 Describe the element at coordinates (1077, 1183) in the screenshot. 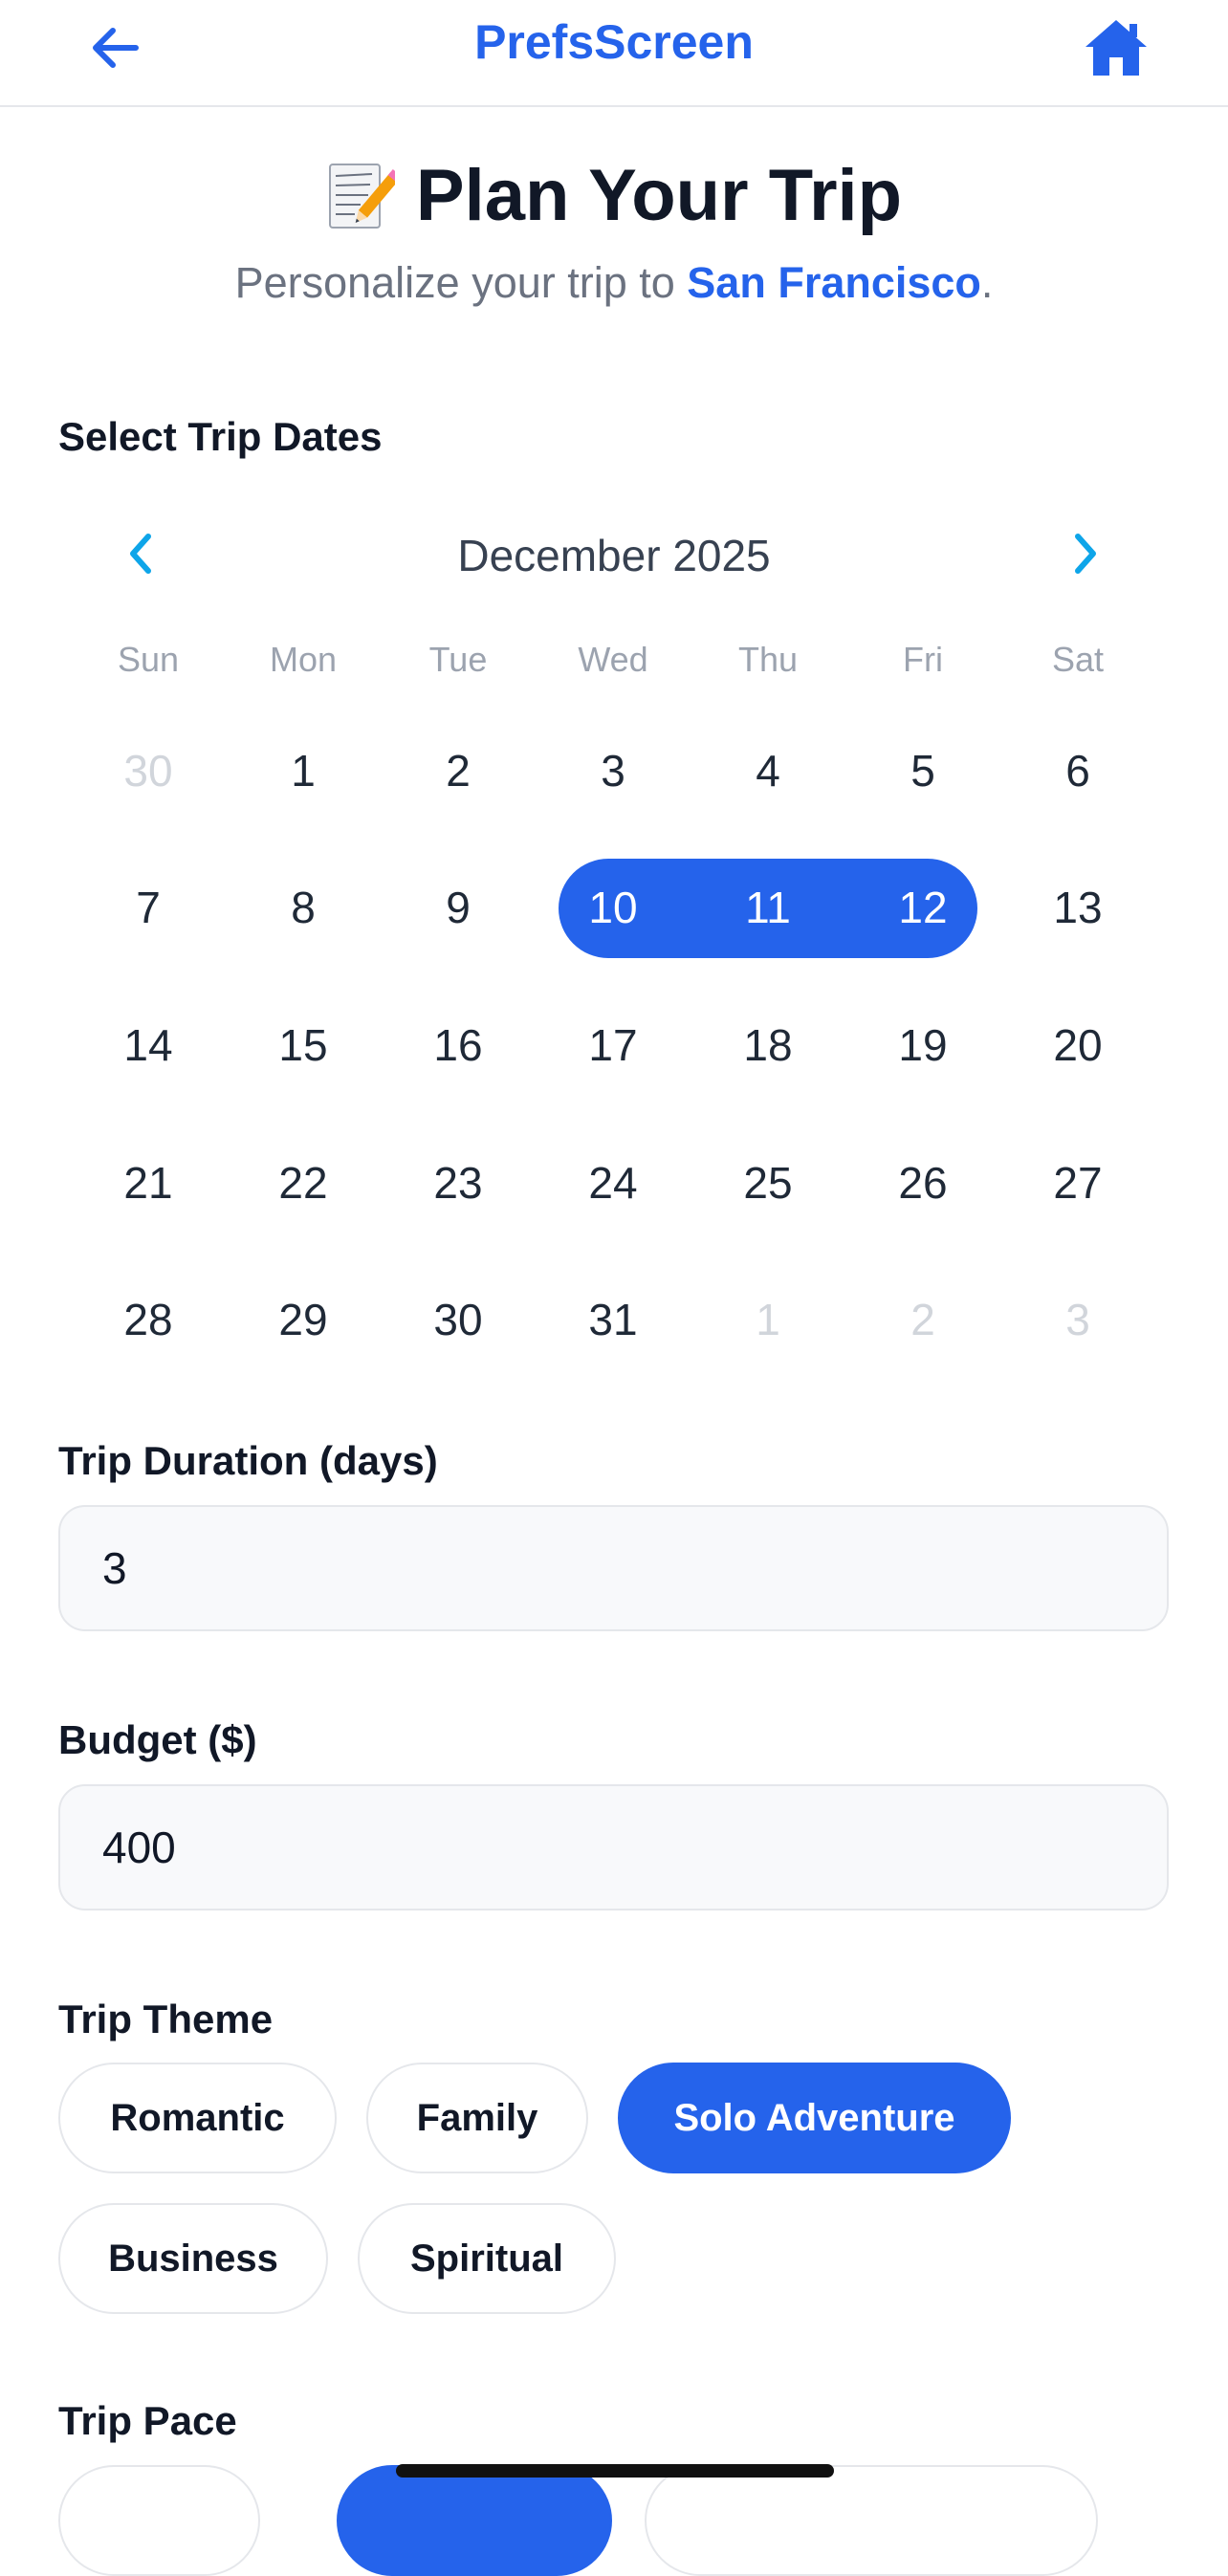

I see `calendar-day: 27` at that location.